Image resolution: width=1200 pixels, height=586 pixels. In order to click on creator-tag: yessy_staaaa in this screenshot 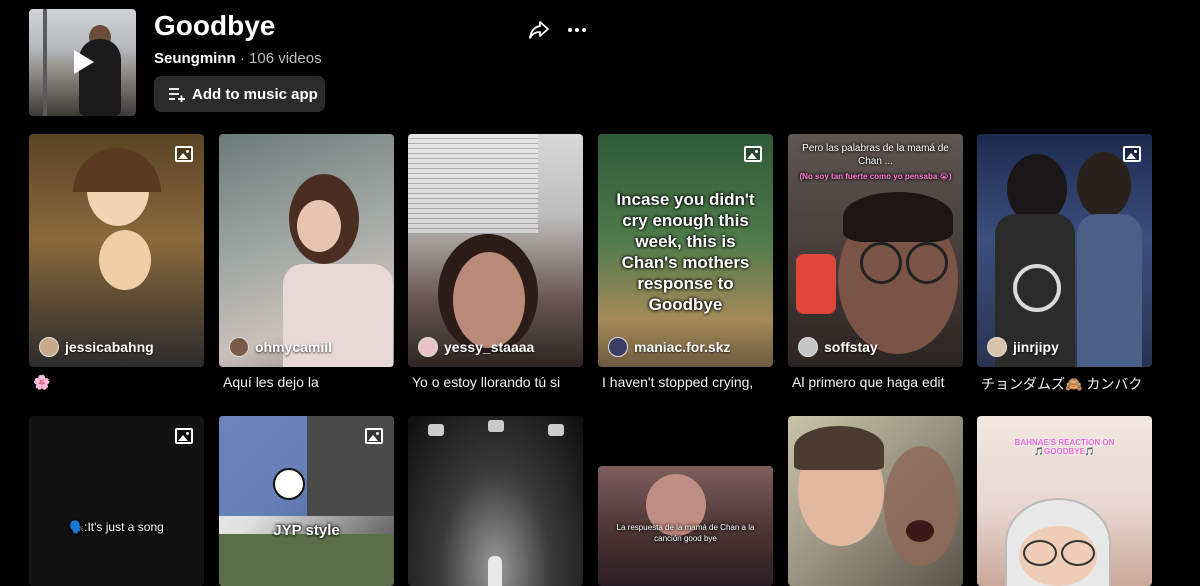, I will do `click(476, 347)`.